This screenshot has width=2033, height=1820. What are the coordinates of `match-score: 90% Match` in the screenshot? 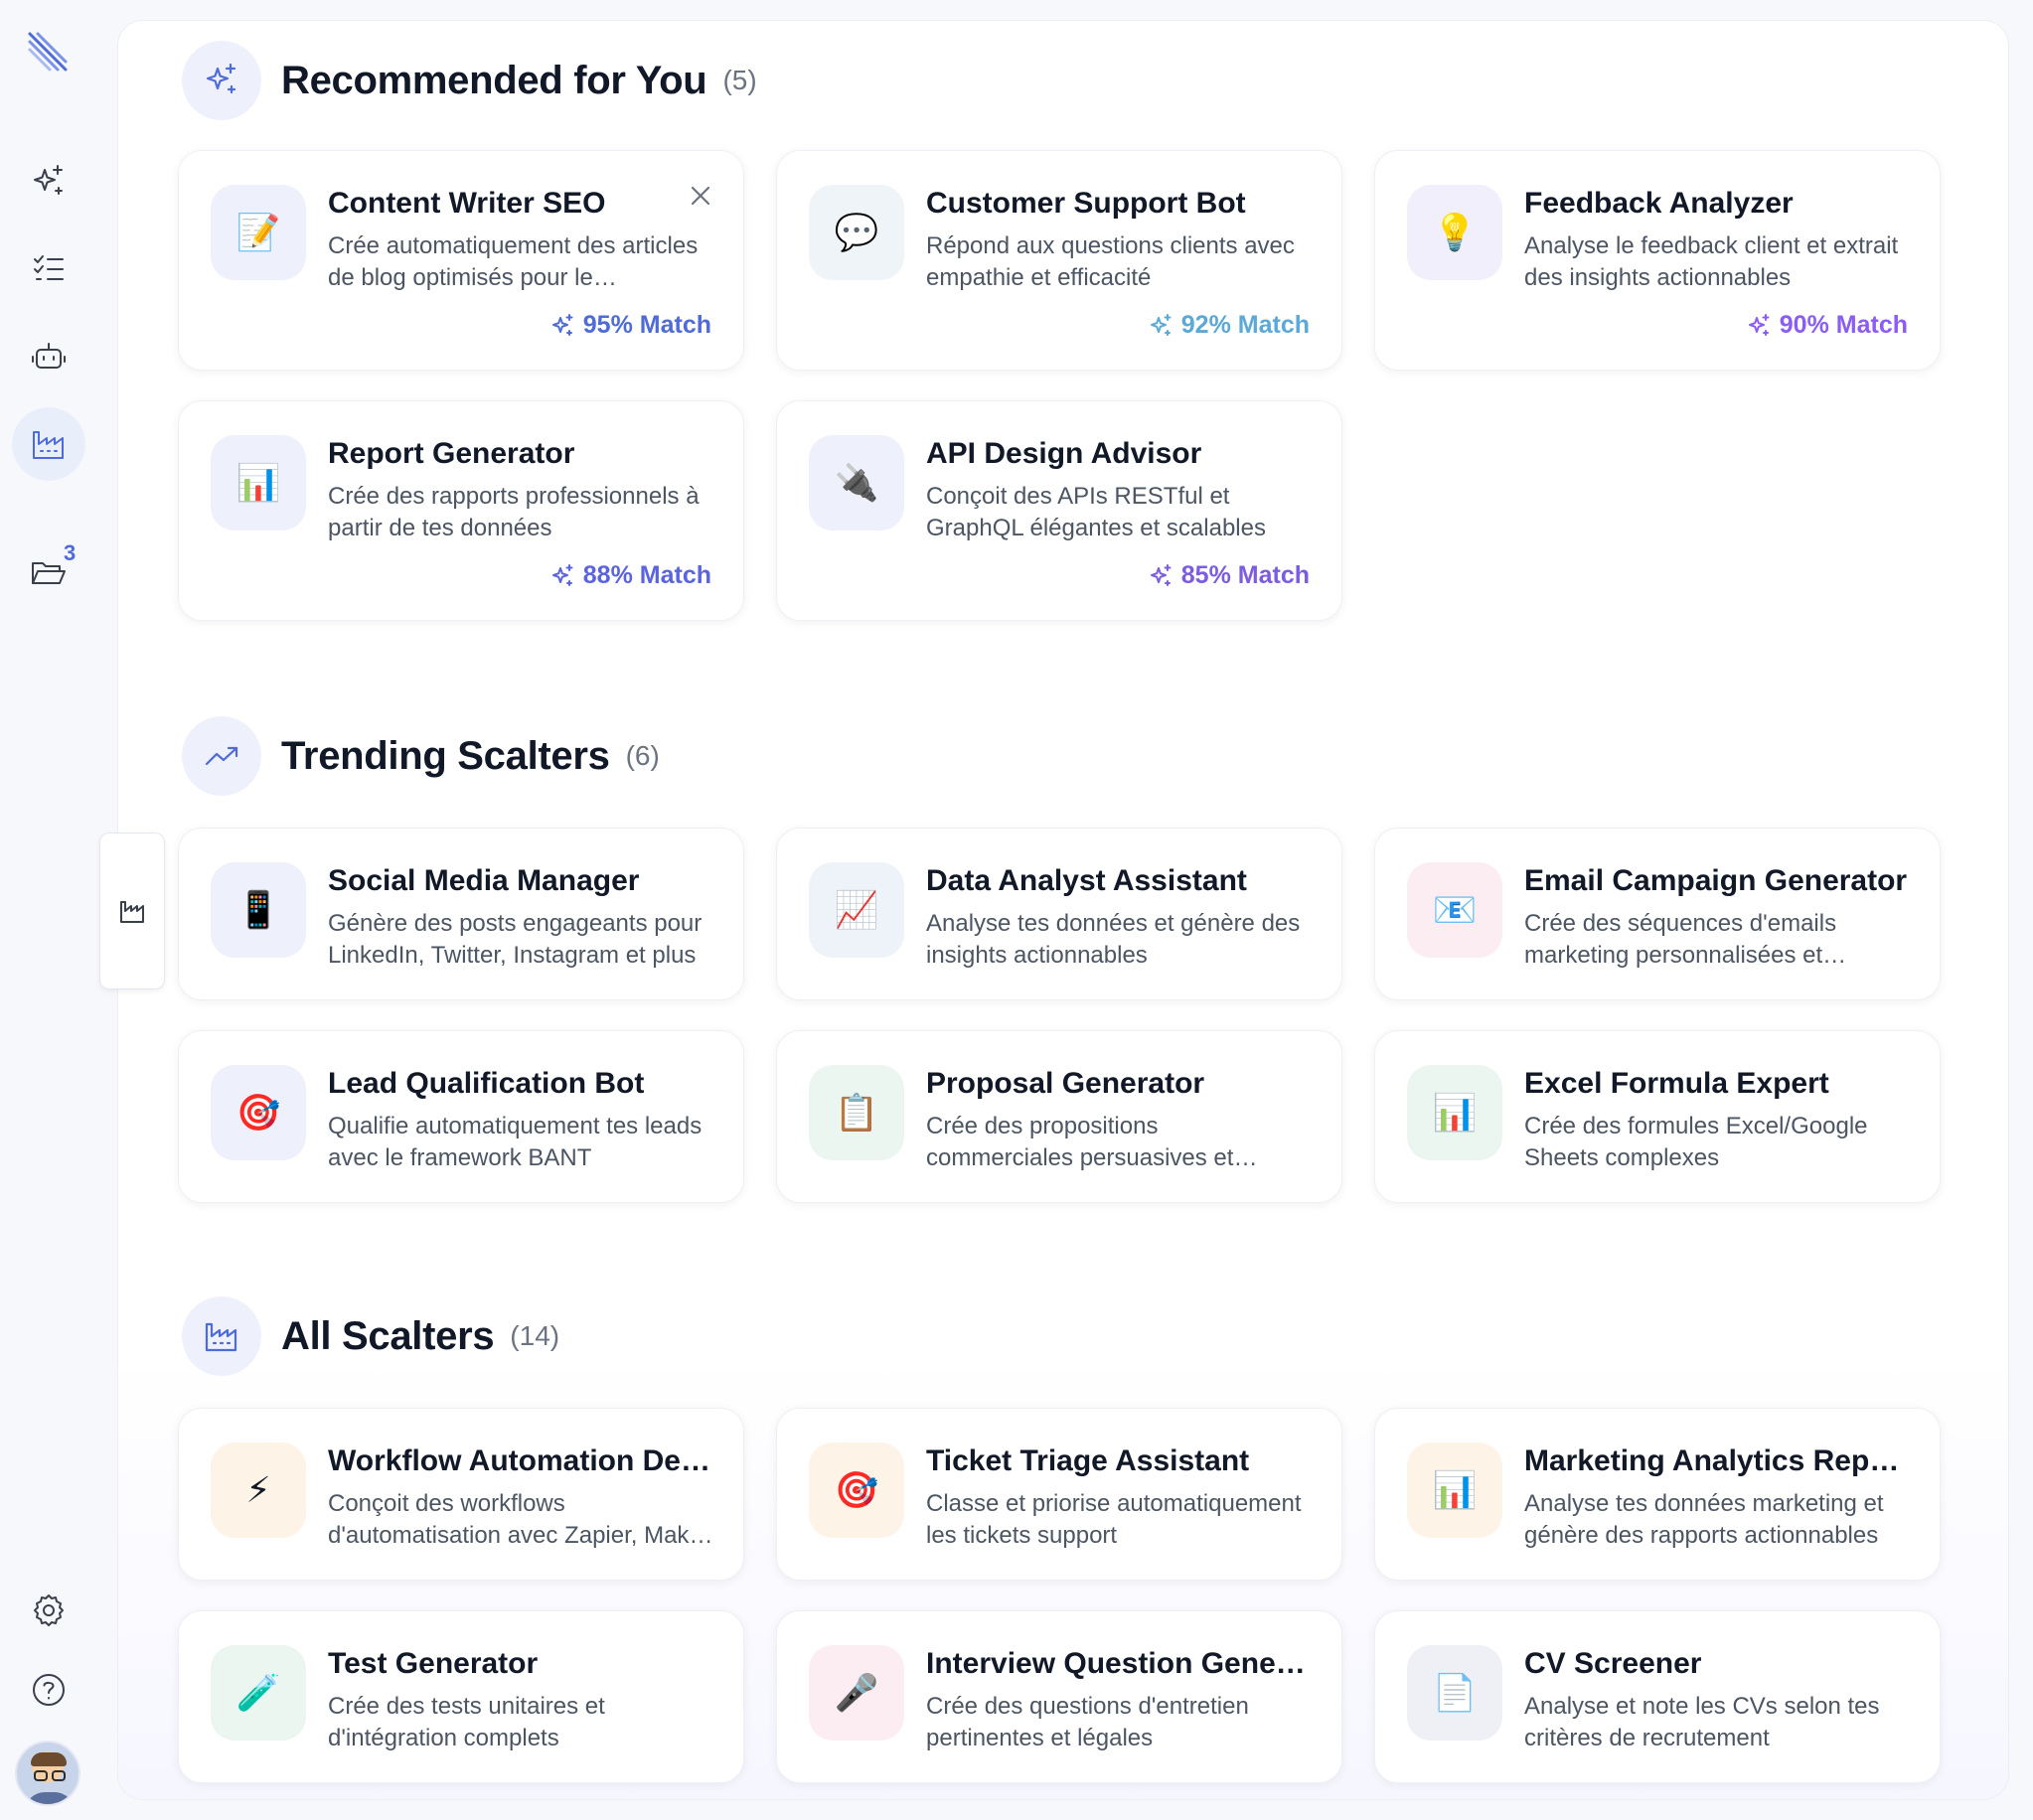 It's located at (1827, 325).